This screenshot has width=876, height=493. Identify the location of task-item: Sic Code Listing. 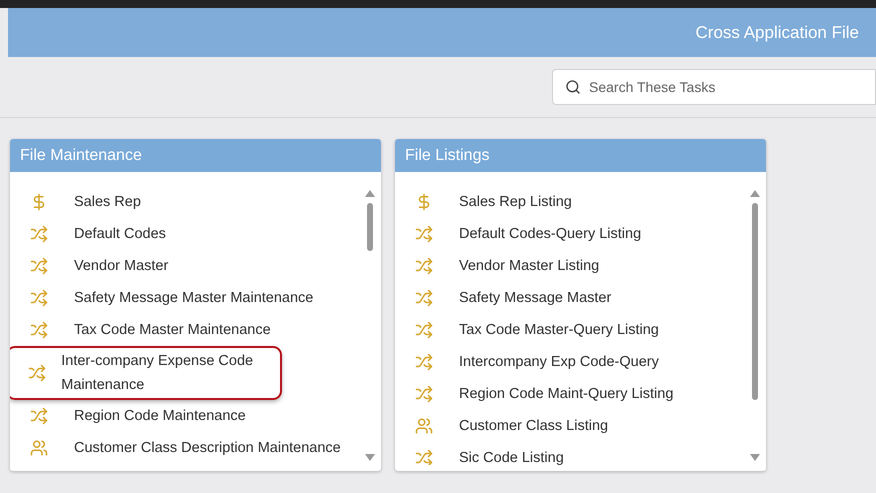
(571, 453).